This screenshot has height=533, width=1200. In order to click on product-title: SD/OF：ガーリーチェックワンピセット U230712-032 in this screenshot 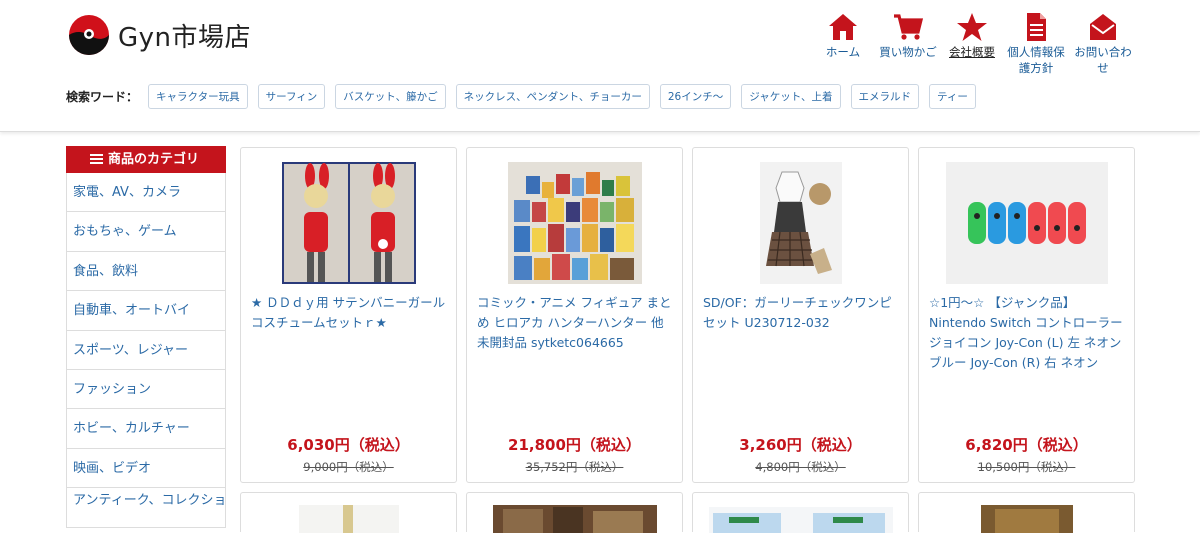, I will do `click(800, 313)`.